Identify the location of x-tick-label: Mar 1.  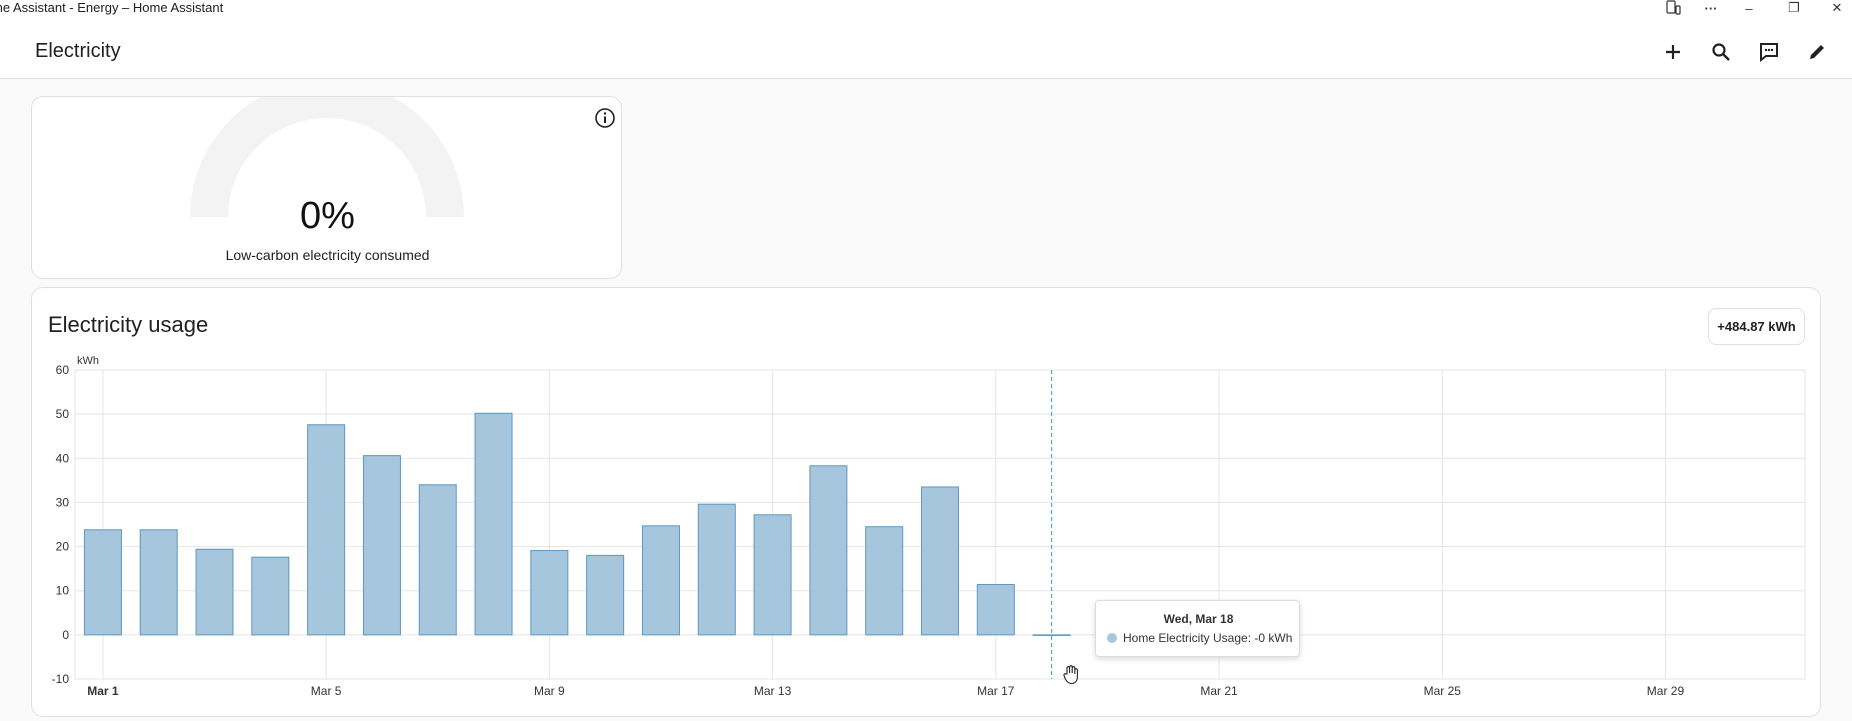
(103, 691).